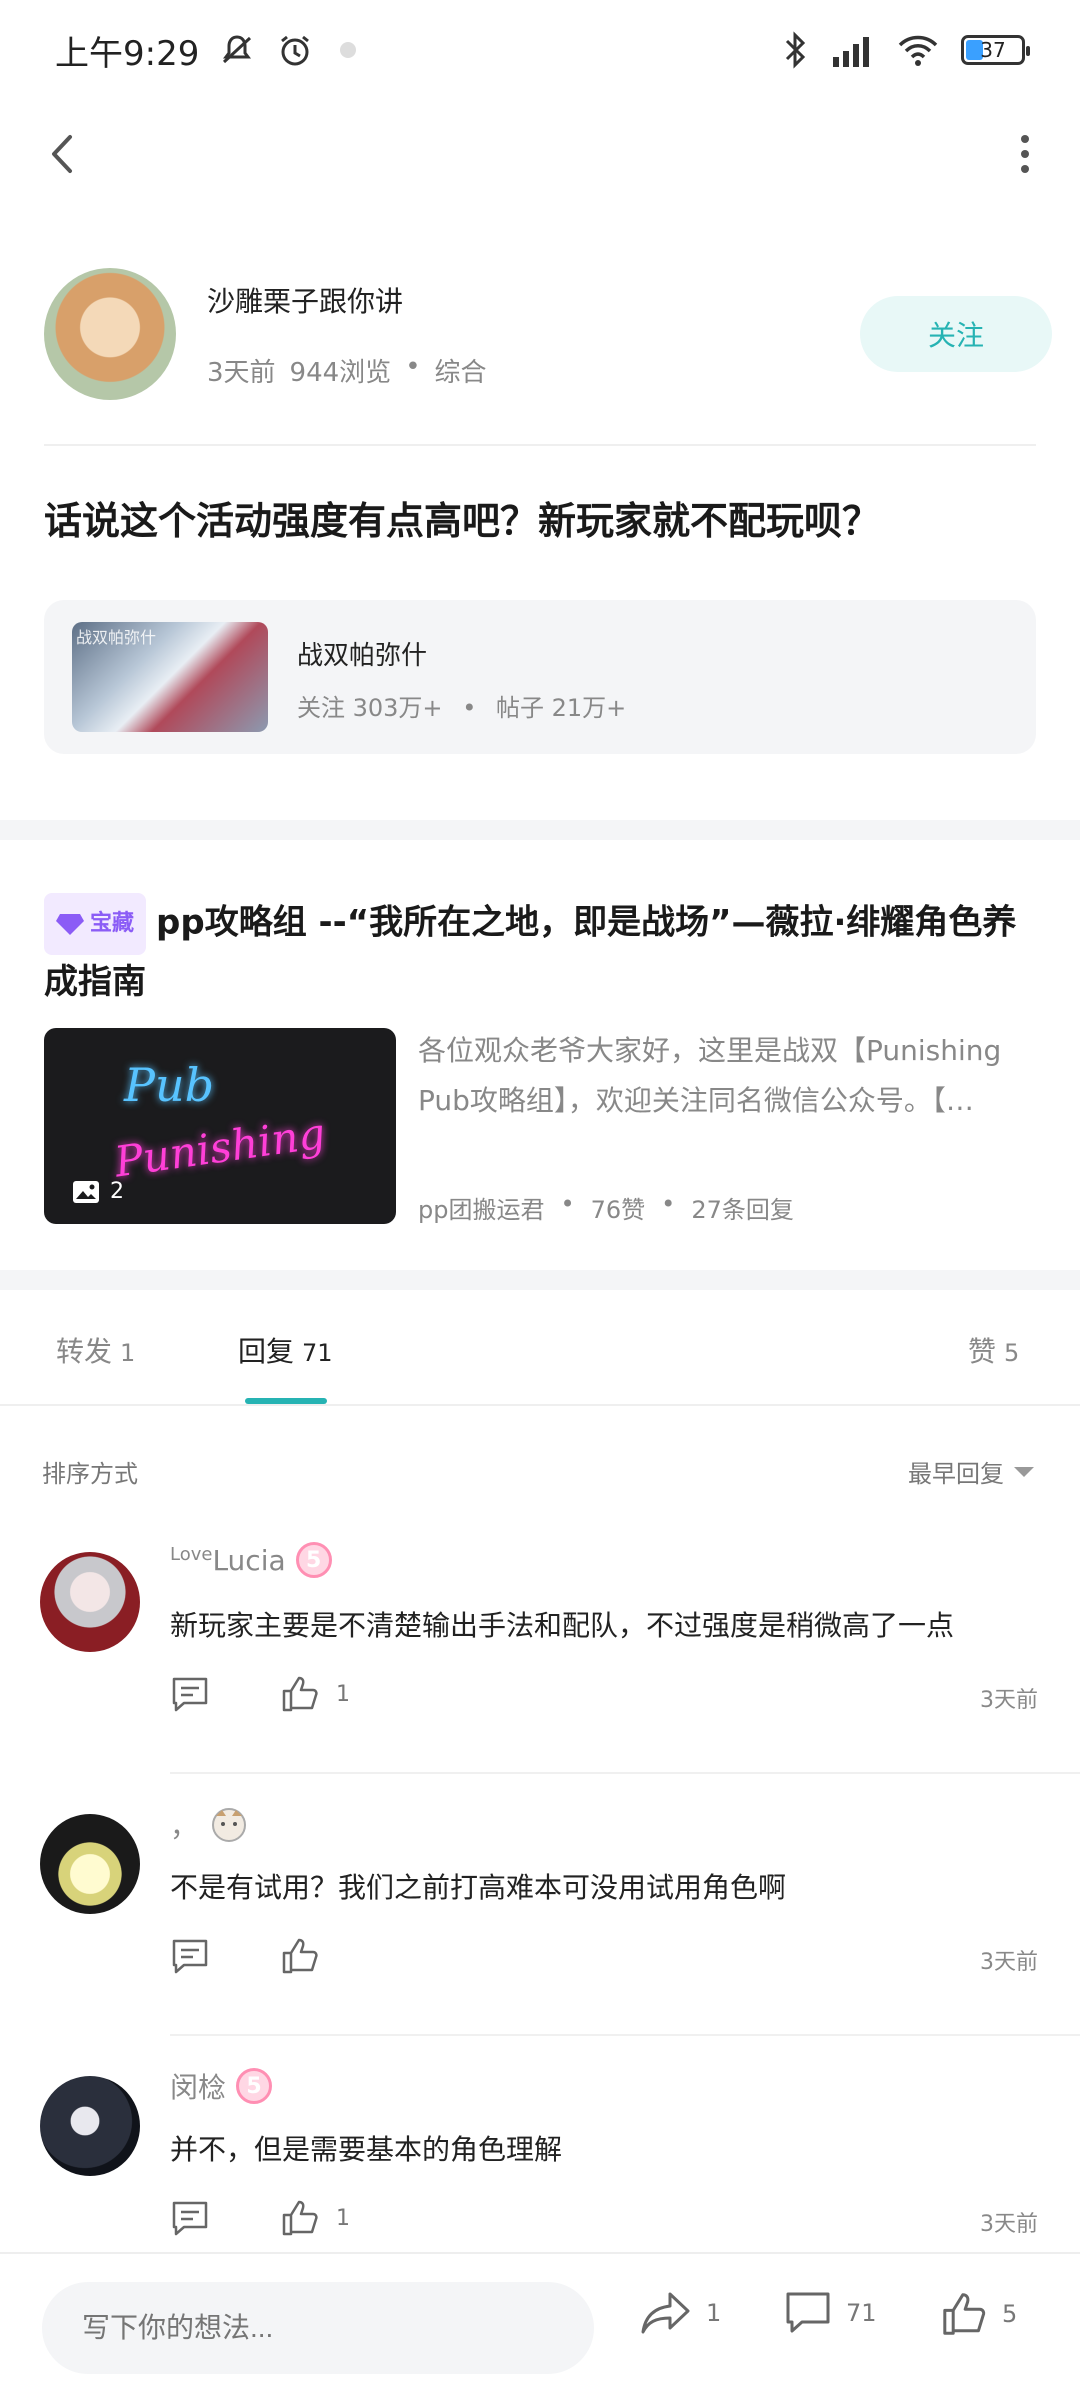  What do you see at coordinates (340, 373) in the screenshot?
I see `post-views: 944浏览` at bounding box center [340, 373].